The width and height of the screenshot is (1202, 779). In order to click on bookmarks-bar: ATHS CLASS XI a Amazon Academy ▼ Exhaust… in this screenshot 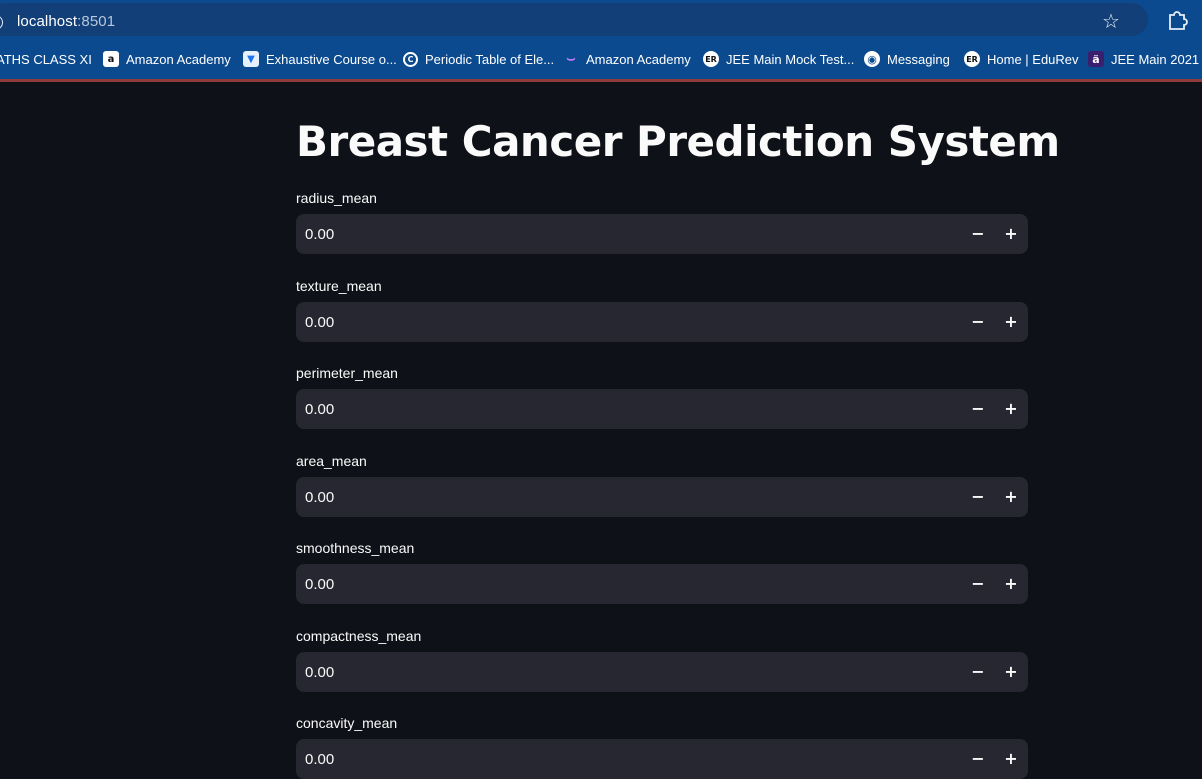, I will do `click(601, 60)`.